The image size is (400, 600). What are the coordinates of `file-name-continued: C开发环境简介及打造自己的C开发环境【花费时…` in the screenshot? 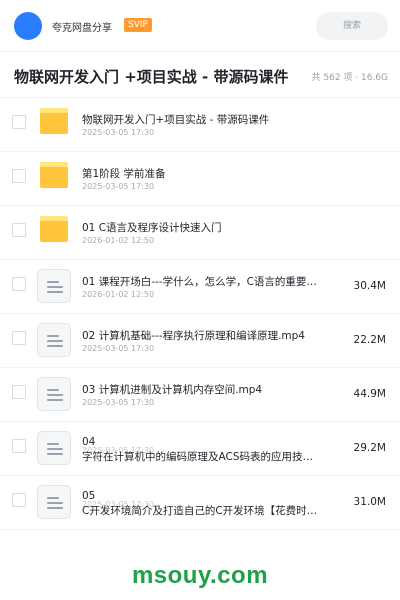 It's located at (200, 511).